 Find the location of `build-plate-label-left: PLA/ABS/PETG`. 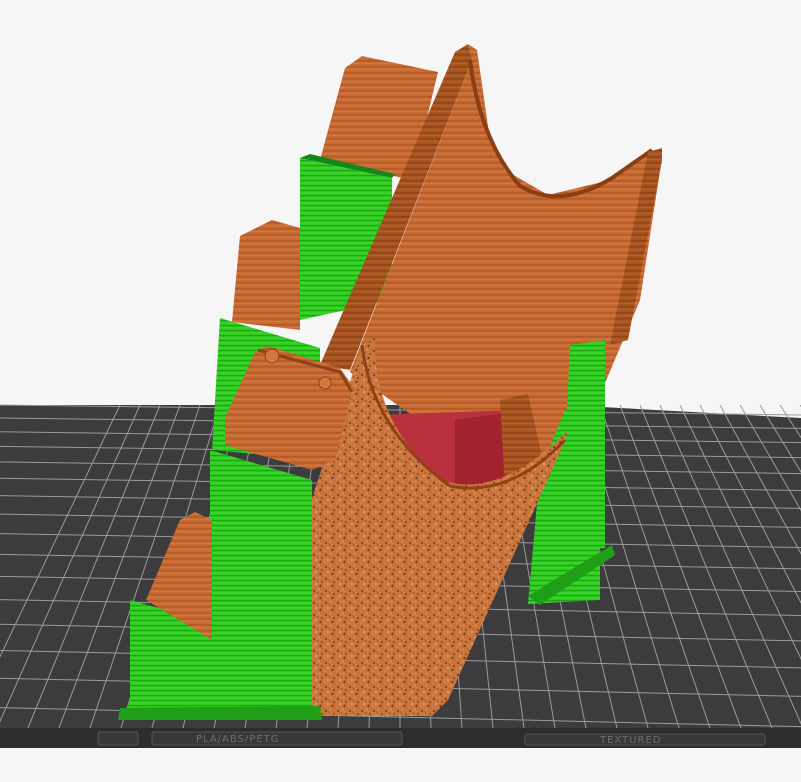

build-plate-label-left: PLA/ABS/PETG is located at coordinates (238, 739).